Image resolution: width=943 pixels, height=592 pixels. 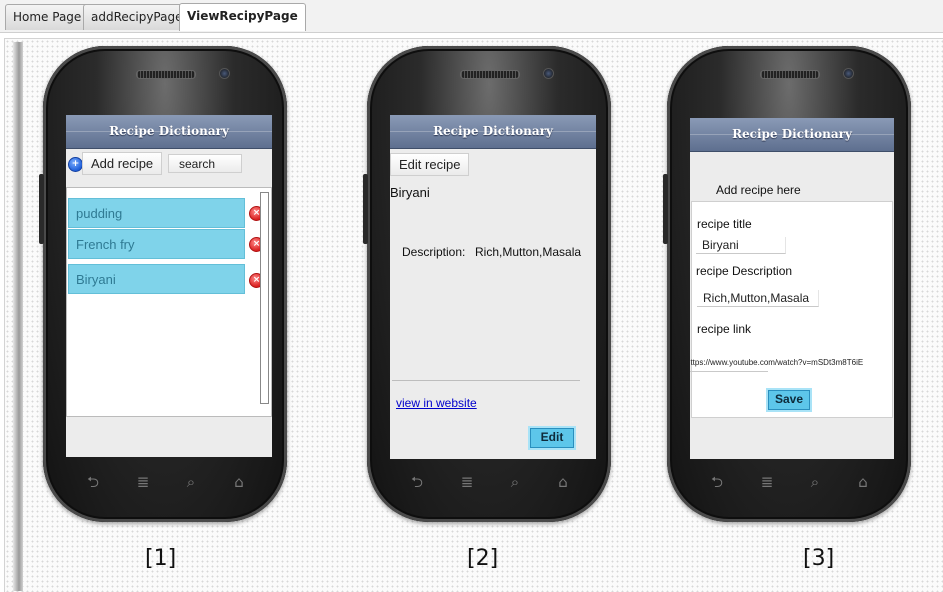 I want to click on list-item: pudding, so click(x=156, y=213).